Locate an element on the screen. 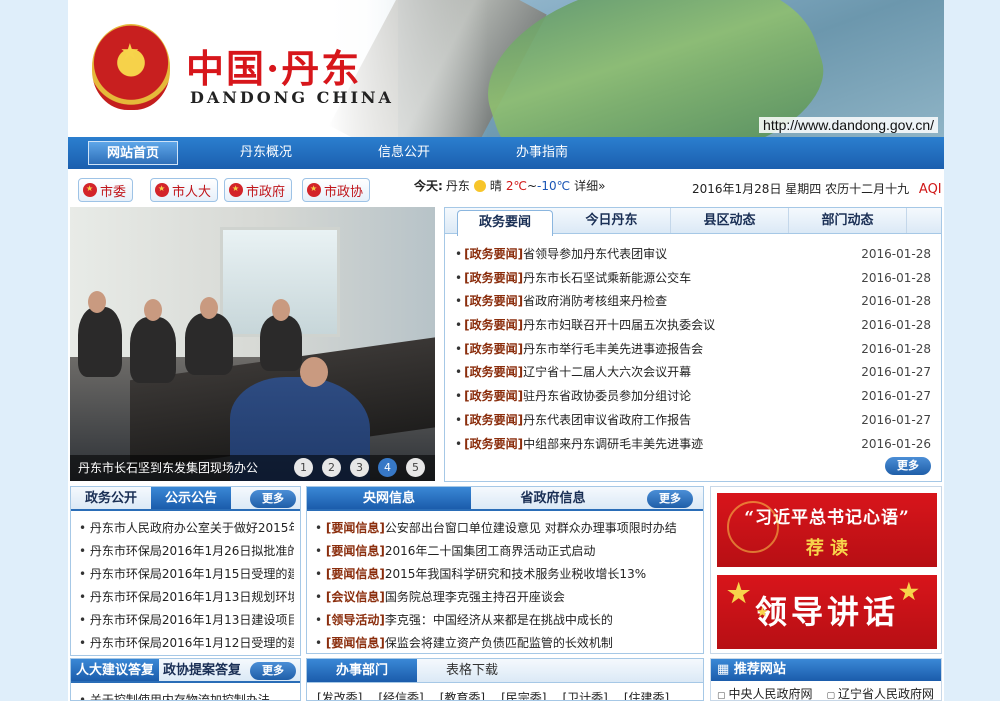  tab-department-news: 部门动态 is located at coordinates (848, 220).